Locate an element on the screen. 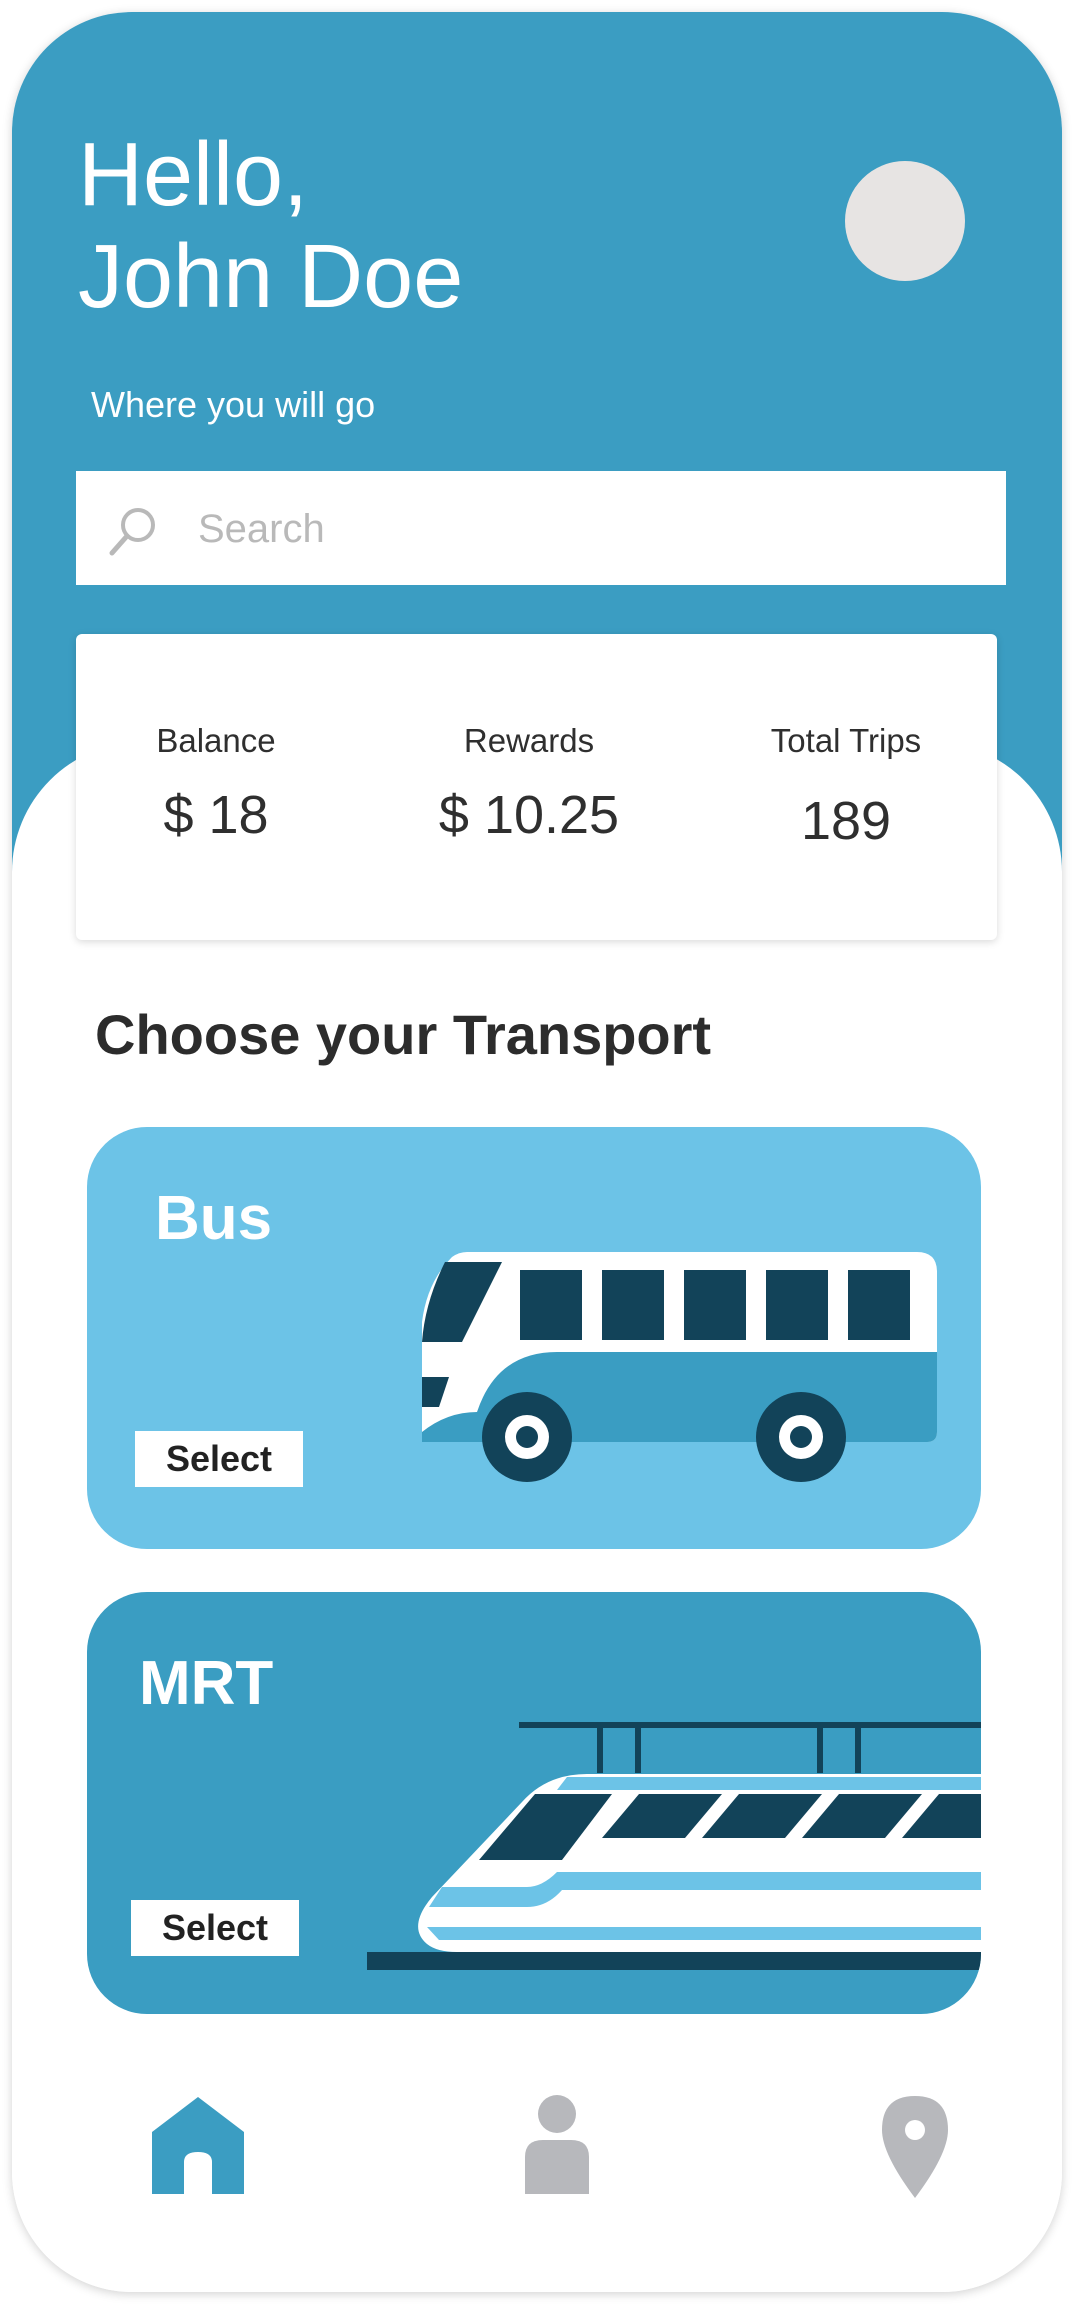  section-title: Choose your Transport is located at coordinates (403, 1034).